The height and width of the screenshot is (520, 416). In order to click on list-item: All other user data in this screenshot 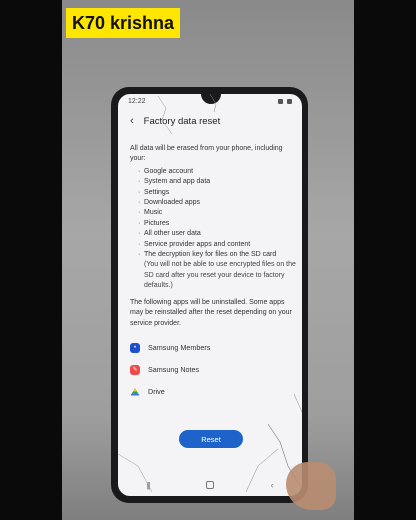, I will do `click(217, 234)`.